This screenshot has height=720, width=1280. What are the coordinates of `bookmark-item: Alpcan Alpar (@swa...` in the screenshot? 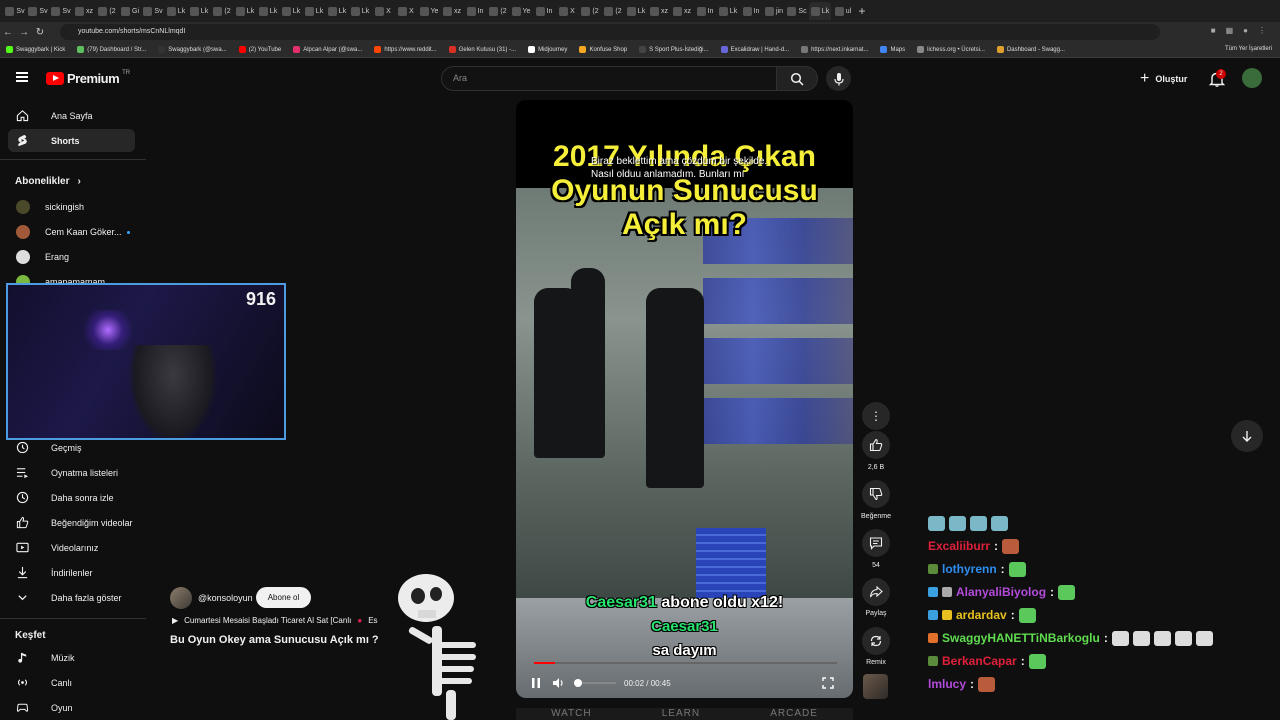 It's located at (327, 49).